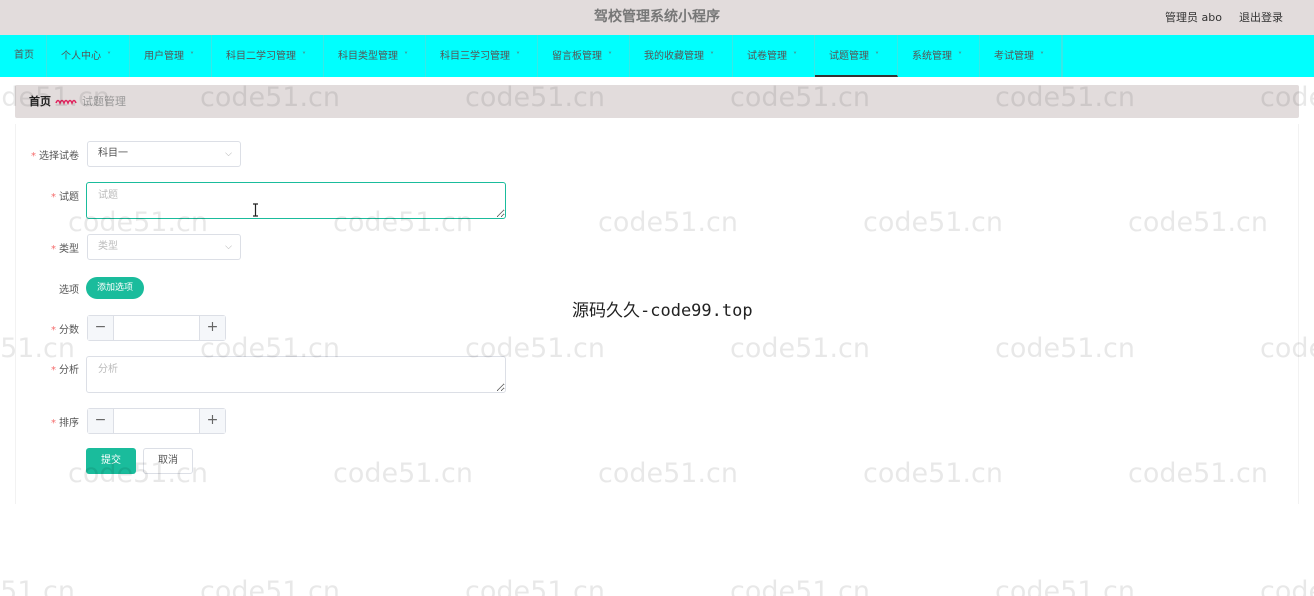 This screenshot has height=596, width=1314. I want to click on nav-item-subject3: 科目三学习管理 ˅, so click(482, 56).